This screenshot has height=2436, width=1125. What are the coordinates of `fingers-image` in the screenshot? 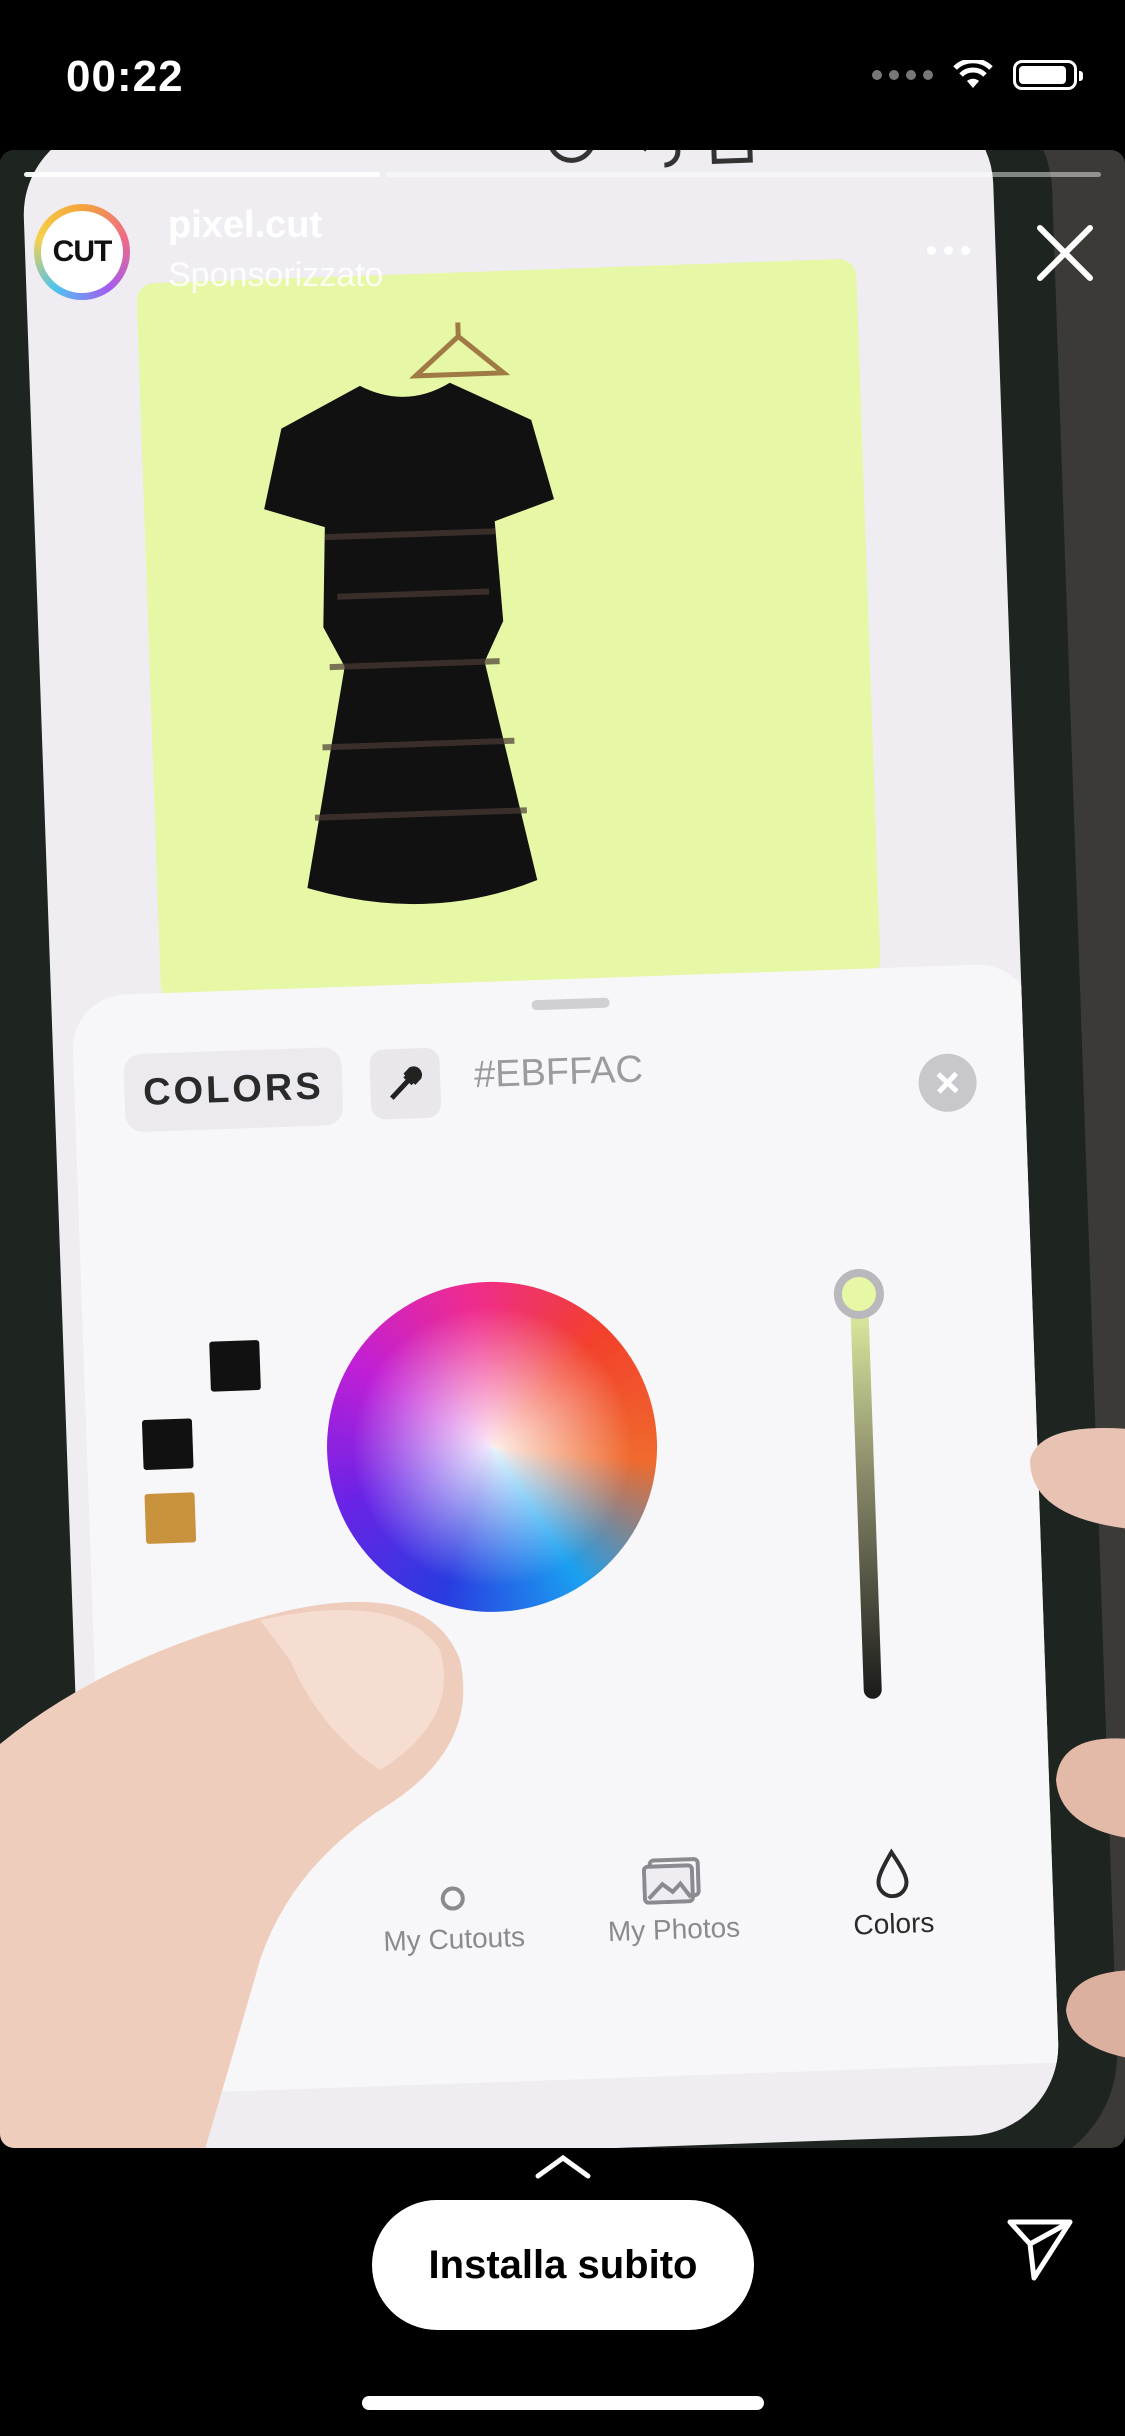 It's located at (1077, 1743).